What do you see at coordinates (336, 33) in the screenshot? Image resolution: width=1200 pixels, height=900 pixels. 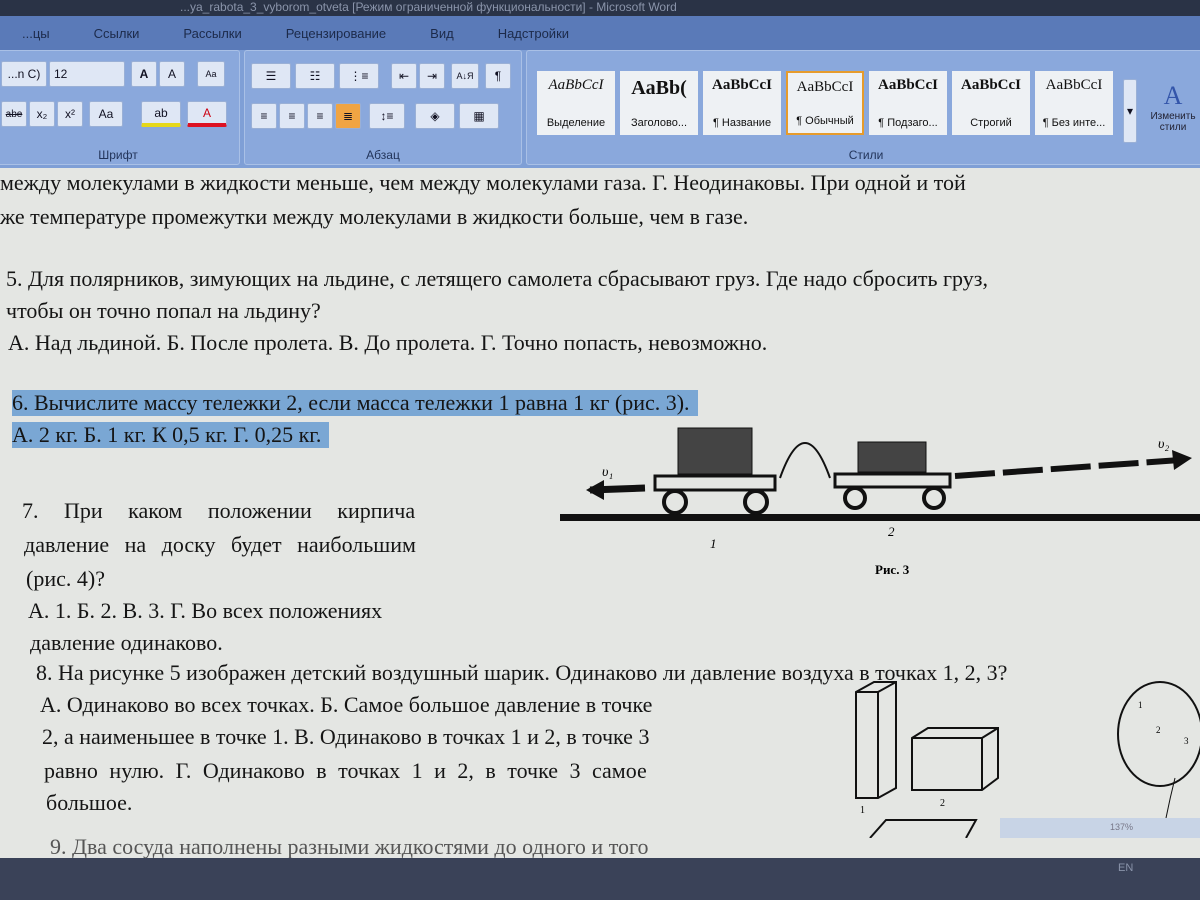 I see `tab-review: Рецензирование` at bounding box center [336, 33].